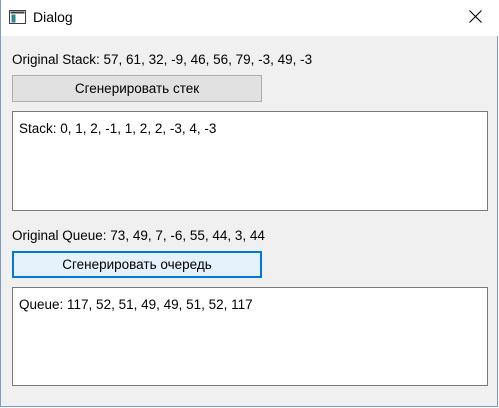 The width and height of the screenshot is (499, 408). Describe the element at coordinates (17, 17) in the screenshot. I see `dialog-app-icon` at that location.